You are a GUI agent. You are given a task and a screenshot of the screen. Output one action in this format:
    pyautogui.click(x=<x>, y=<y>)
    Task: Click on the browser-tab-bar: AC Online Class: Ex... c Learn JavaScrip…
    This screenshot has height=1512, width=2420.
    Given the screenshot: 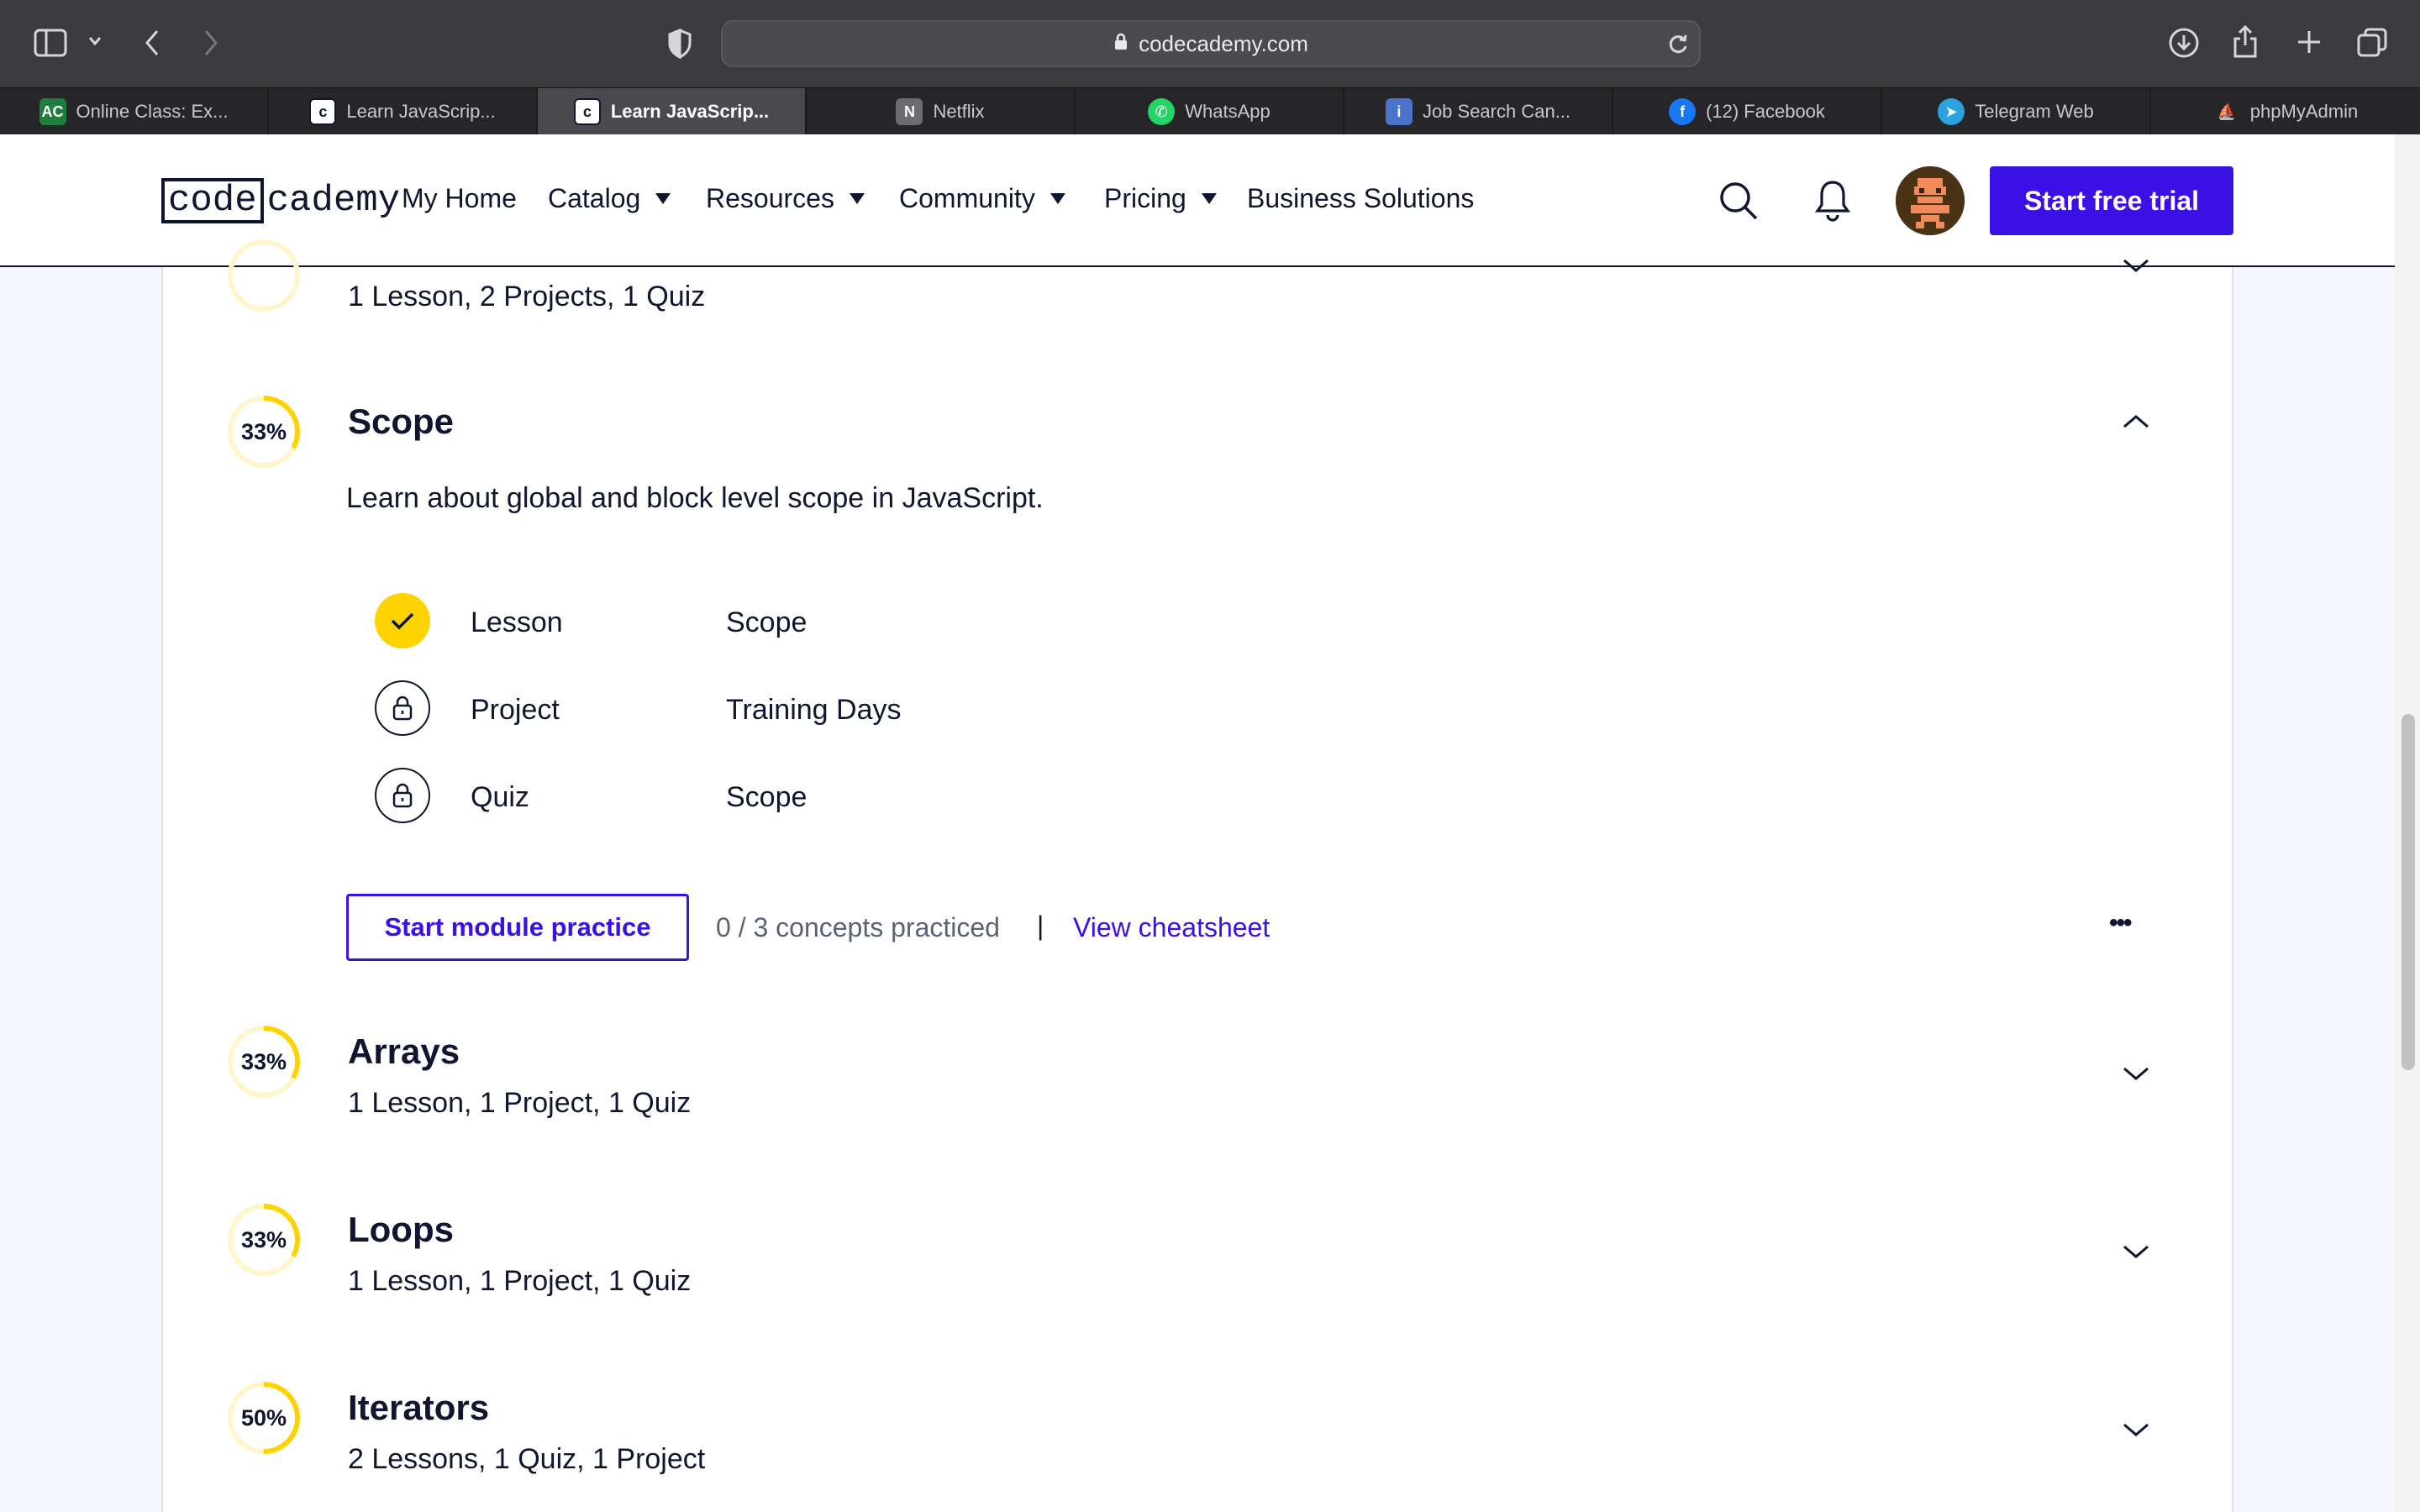 What is the action you would take?
    pyautogui.click(x=1210, y=111)
    